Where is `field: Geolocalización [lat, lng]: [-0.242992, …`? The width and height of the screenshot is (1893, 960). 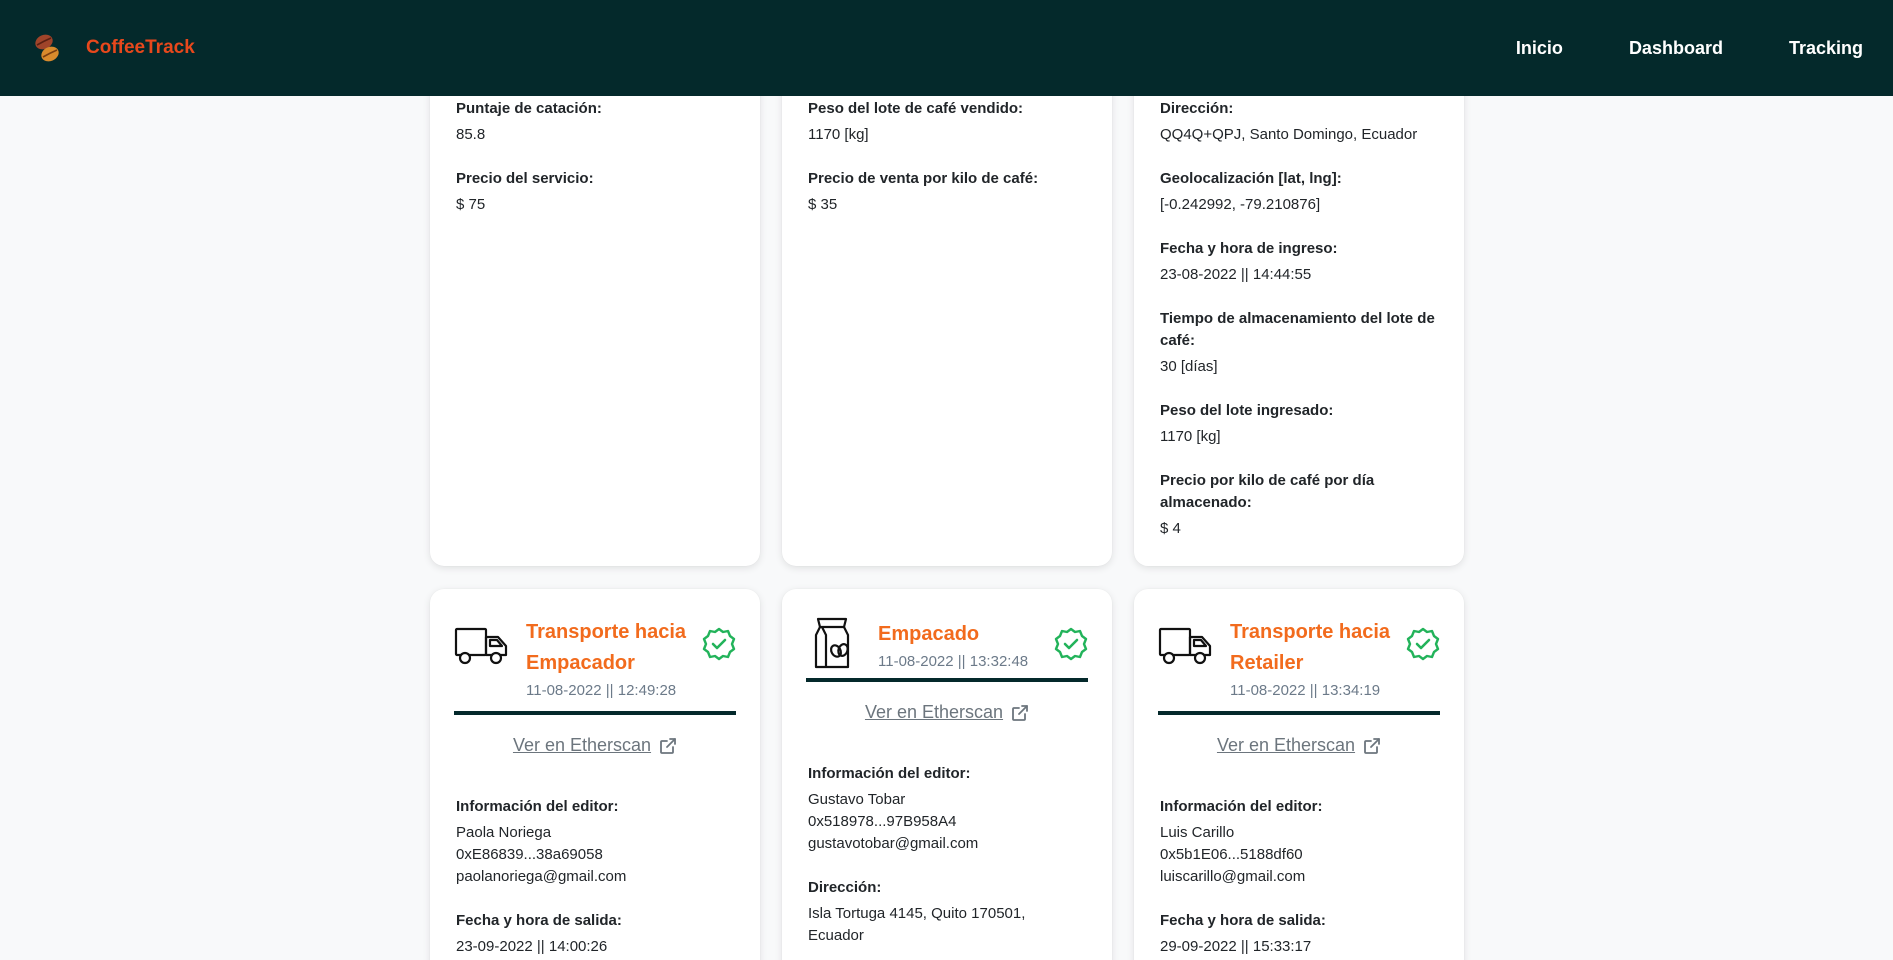
field: Geolocalización [lat, lng]: [-0.242992, … is located at coordinates (1299, 192).